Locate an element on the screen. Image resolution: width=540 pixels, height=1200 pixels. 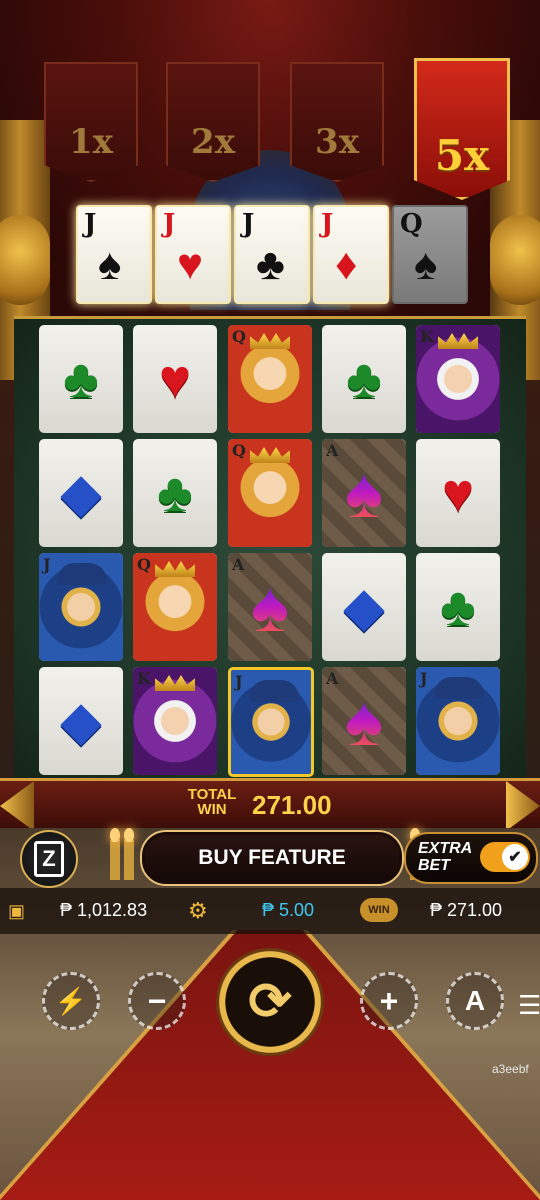
multiplier-banner-2x: 2x is located at coordinates (213, 122).